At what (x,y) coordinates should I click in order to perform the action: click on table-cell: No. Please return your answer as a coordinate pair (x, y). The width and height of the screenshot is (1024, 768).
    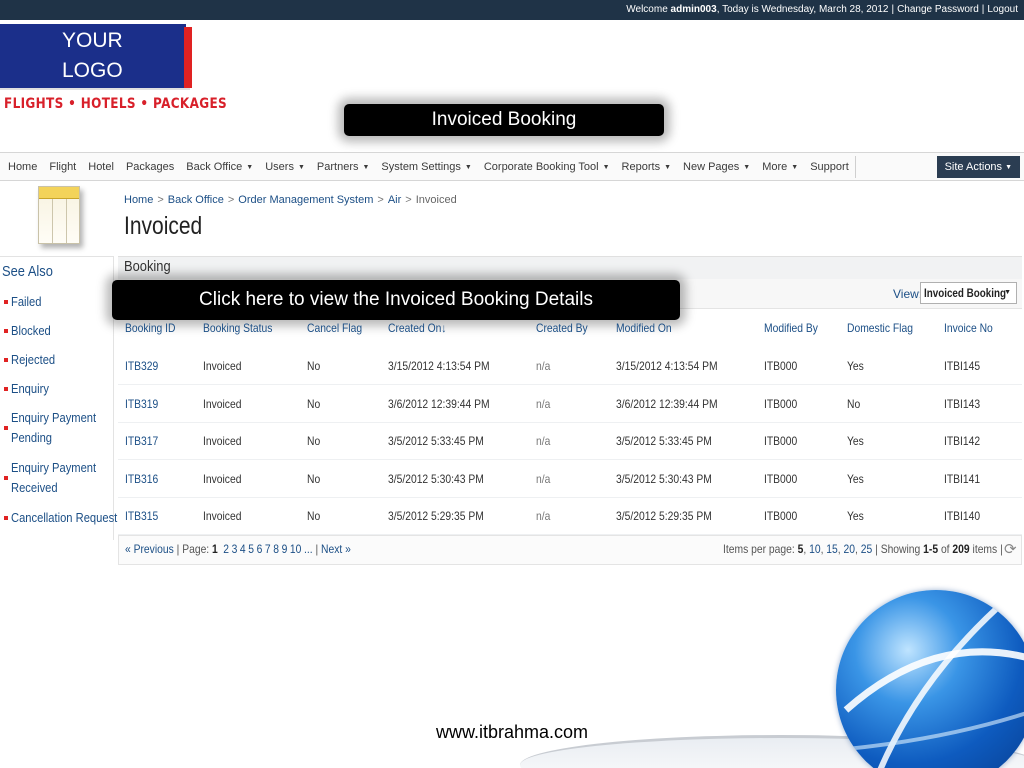
    Looking at the image, I should click on (314, 404).